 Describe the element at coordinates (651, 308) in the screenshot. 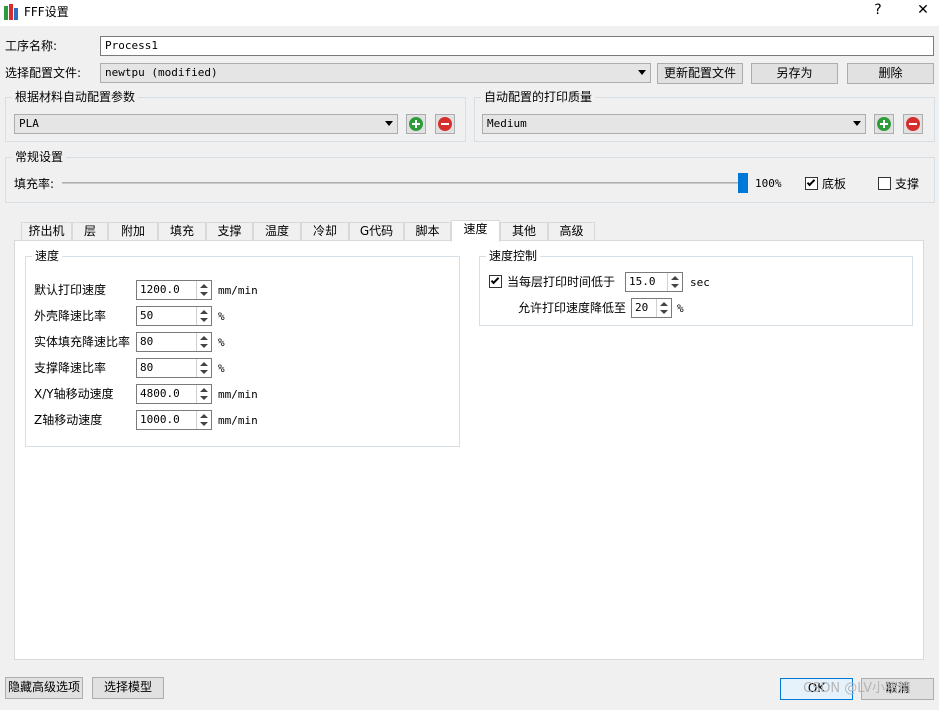

I see `reduce-speed-input: 20` at that location.